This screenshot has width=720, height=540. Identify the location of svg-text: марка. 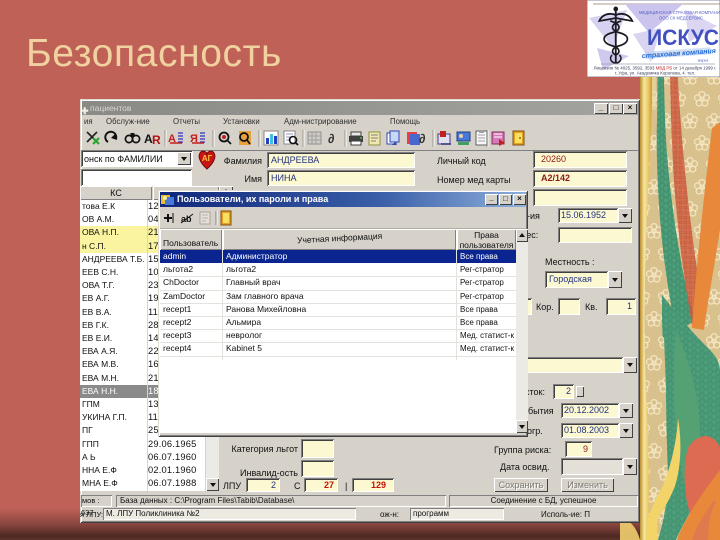
(704, 61).